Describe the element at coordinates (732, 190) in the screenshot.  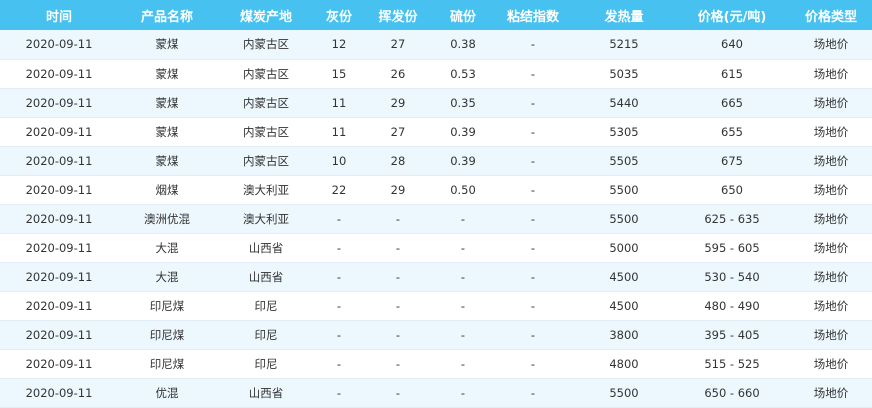
I see `cell-price: 650` at that location.